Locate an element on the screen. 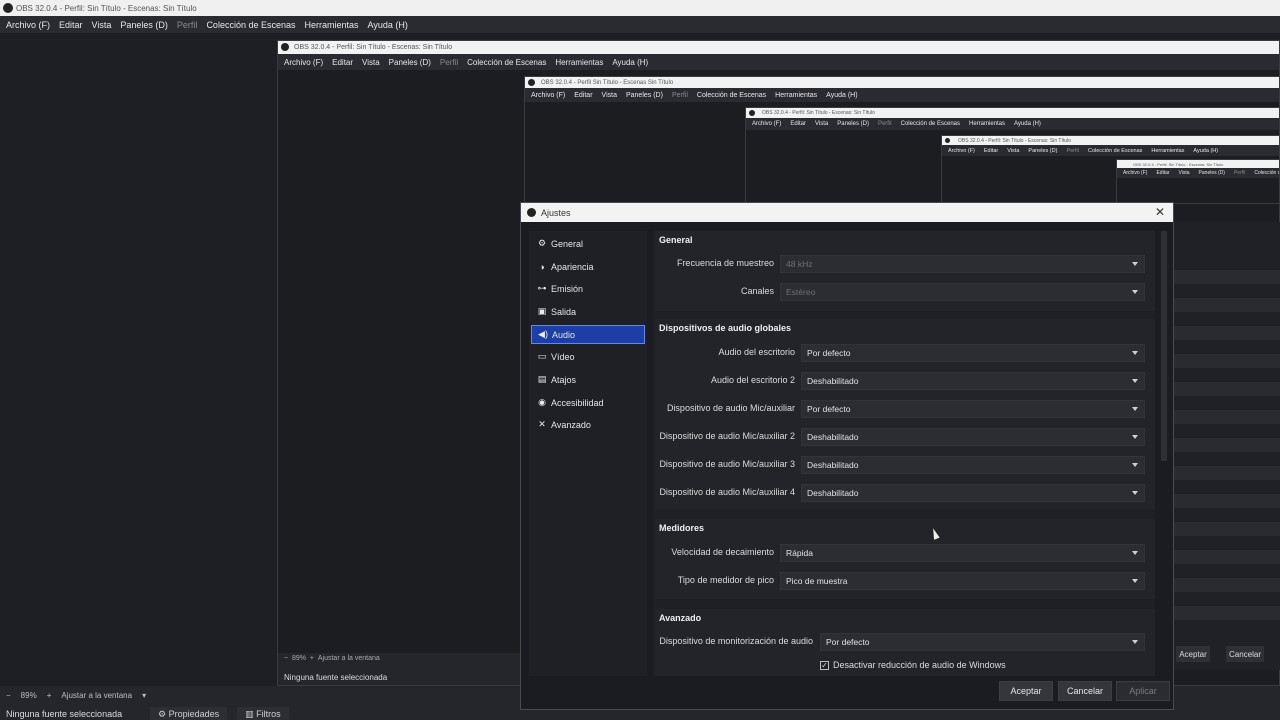 This screenshot has height=720, width=1280. desktop-audio-select: Por defecto is located at coordinates (973, 353).